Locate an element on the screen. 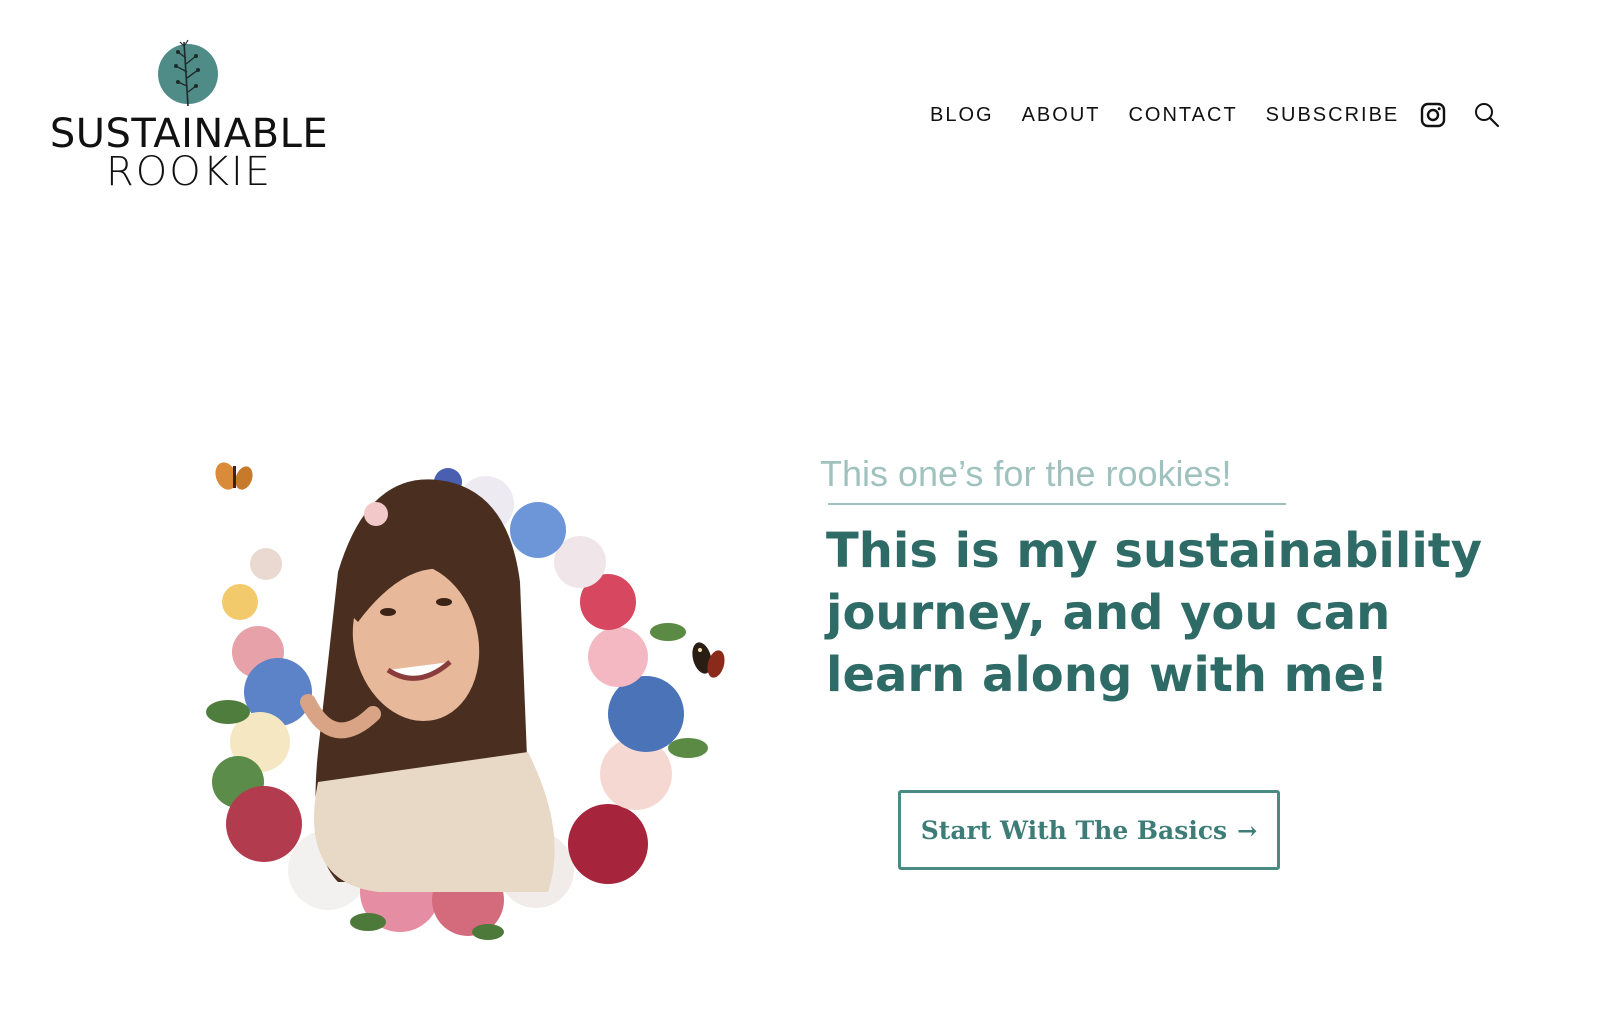  tagline-underline is located at coordinates (1057, 504).